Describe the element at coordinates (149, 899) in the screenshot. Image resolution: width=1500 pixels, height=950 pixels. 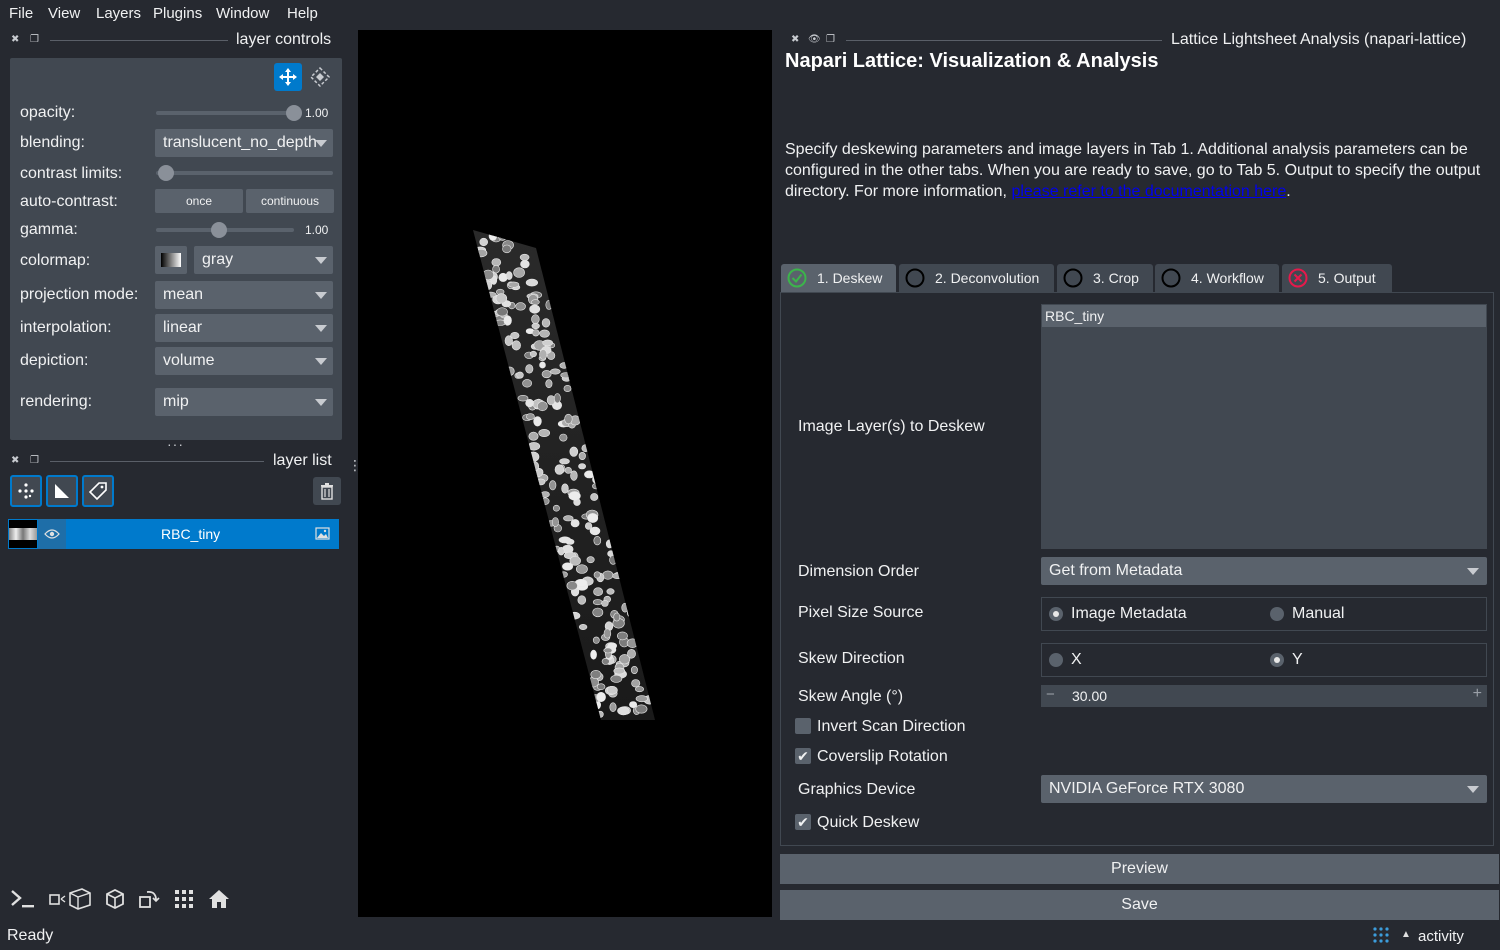
I see `transpose-button` at that location.